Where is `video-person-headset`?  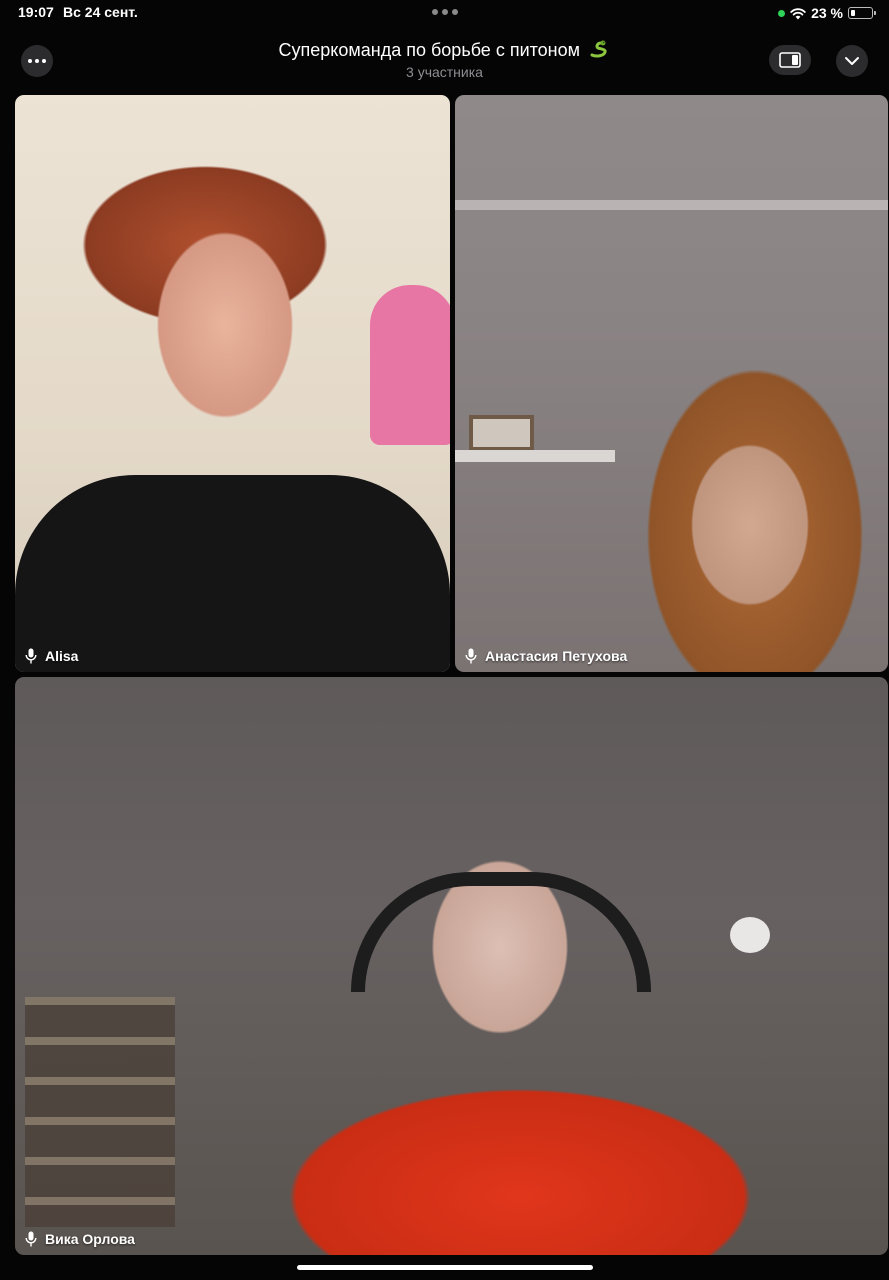
video-person-headset is located at coordinates (501, 932).